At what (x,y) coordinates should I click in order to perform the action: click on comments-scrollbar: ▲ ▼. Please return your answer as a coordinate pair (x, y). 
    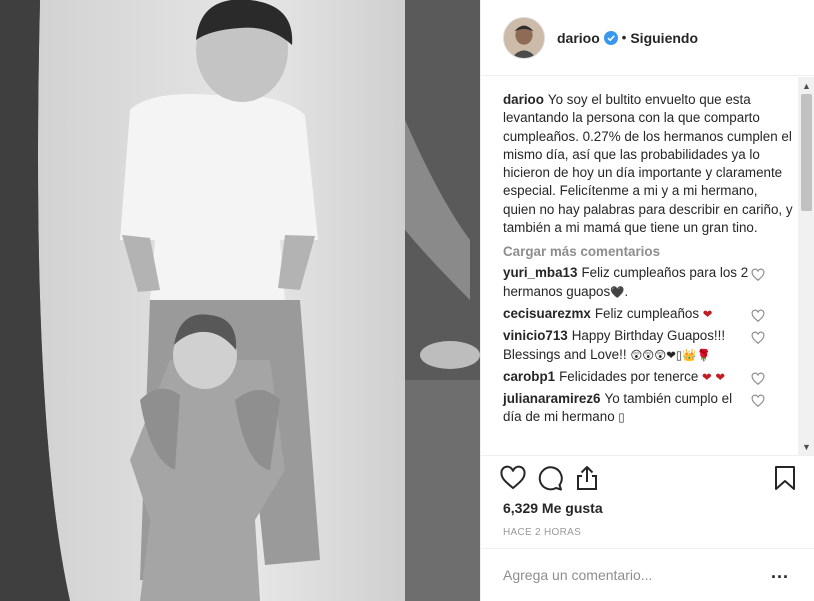
    Looking at the image, I should click on (806, 266).